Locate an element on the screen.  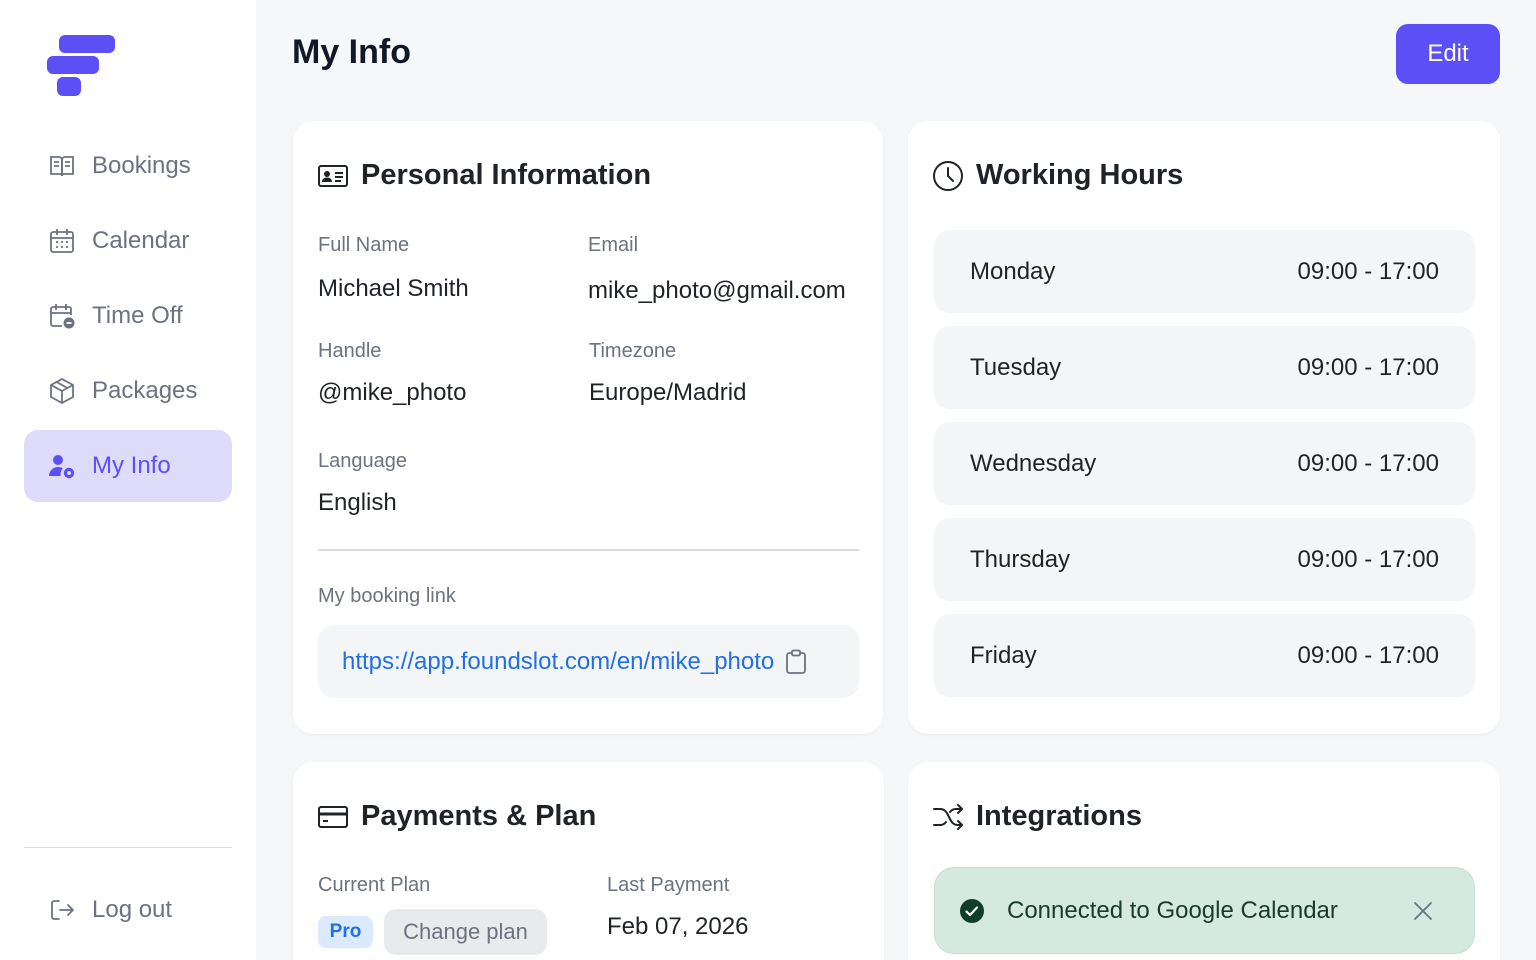
sidebar-item-label: Packages is located at coordinates (145, 390).